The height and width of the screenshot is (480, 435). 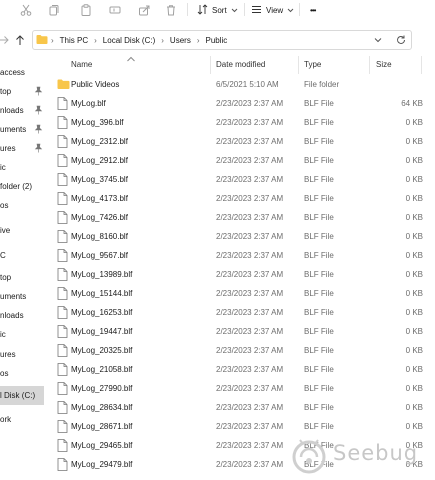 I want to click on refresh-icon, so click(x=401, y=40).